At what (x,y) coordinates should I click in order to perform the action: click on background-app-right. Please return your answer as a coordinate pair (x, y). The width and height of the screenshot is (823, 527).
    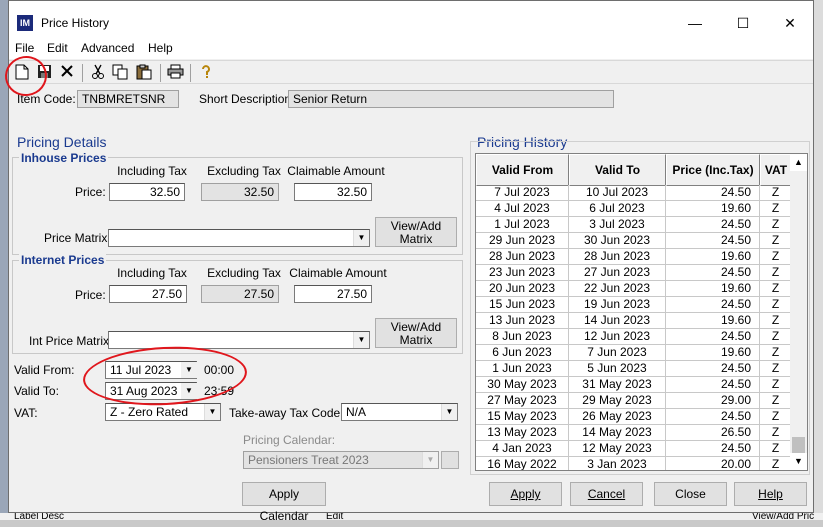
    Looking at the image, I should click on (818, 260).